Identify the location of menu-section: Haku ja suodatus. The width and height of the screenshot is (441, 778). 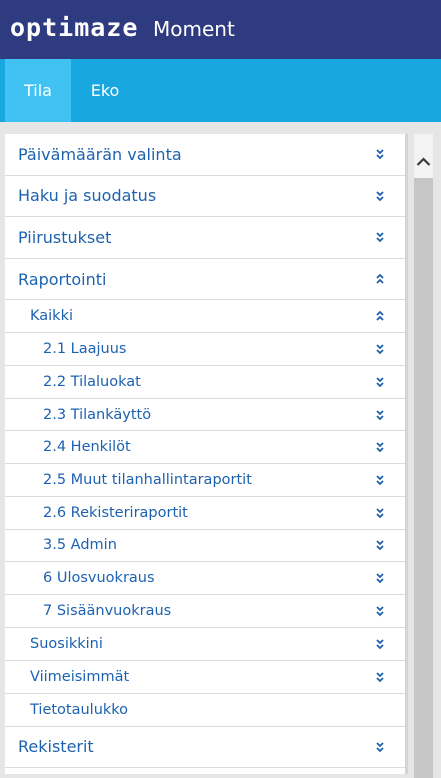
(205, 197).